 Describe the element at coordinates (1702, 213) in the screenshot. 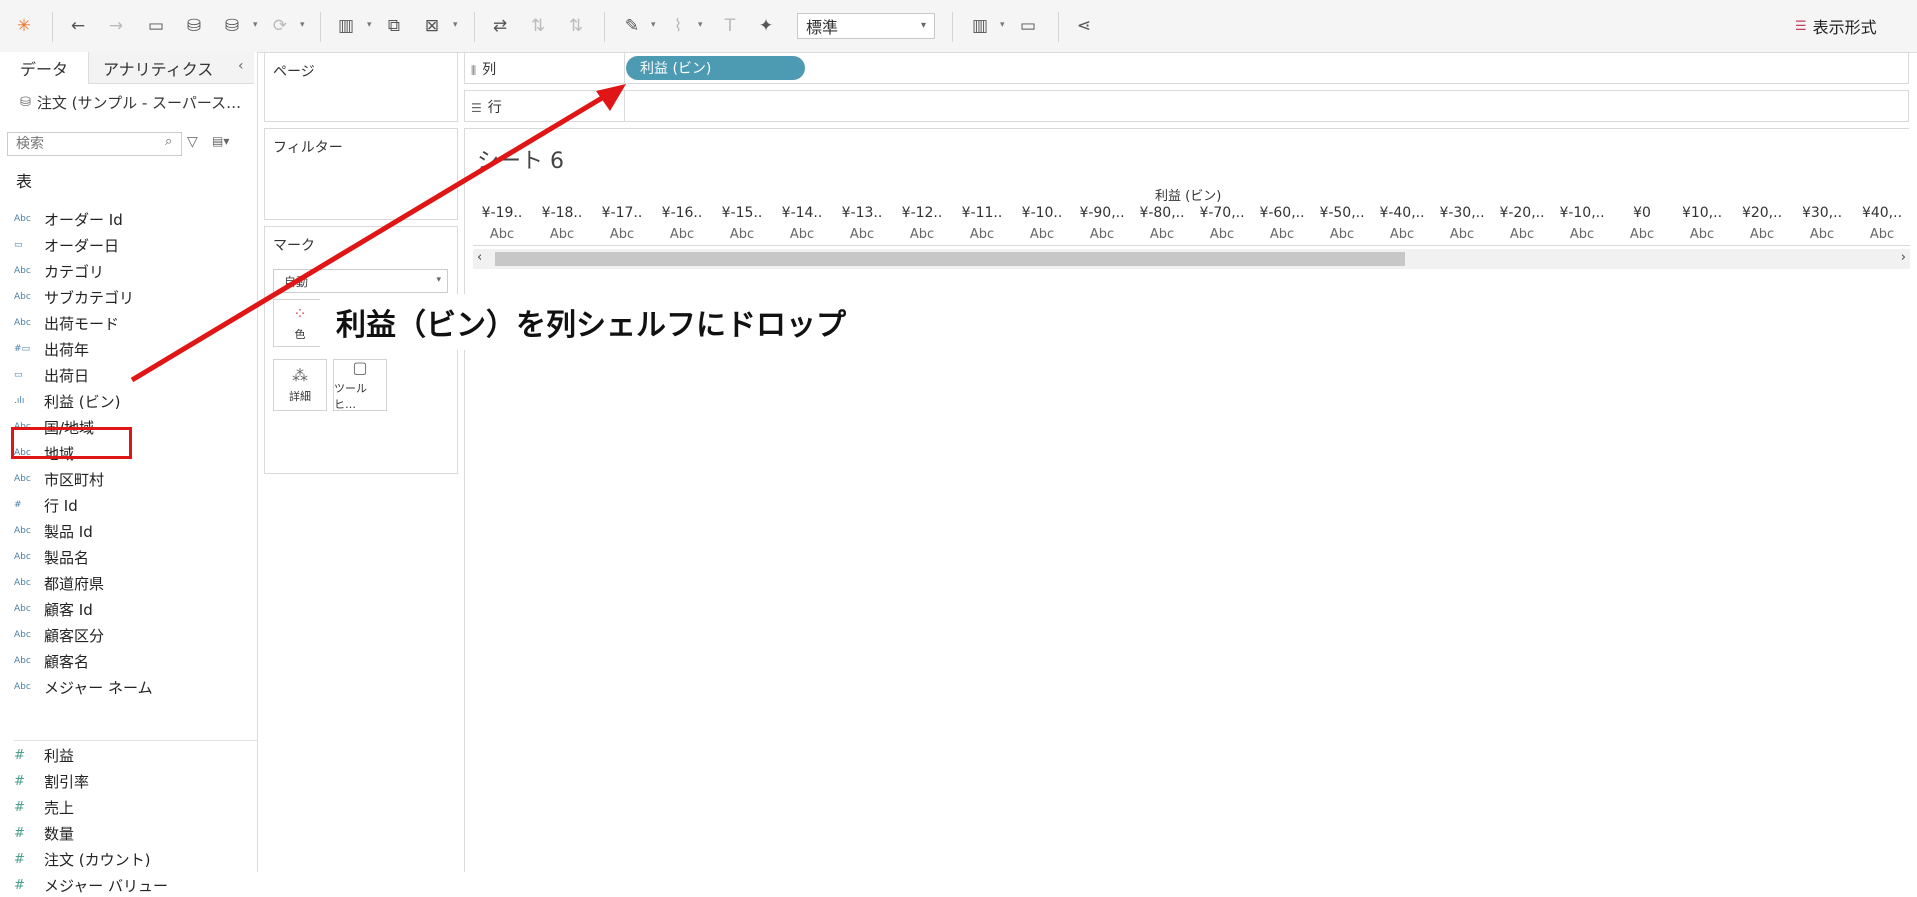

I see `column-header-tick: ¥10,..` at that location.